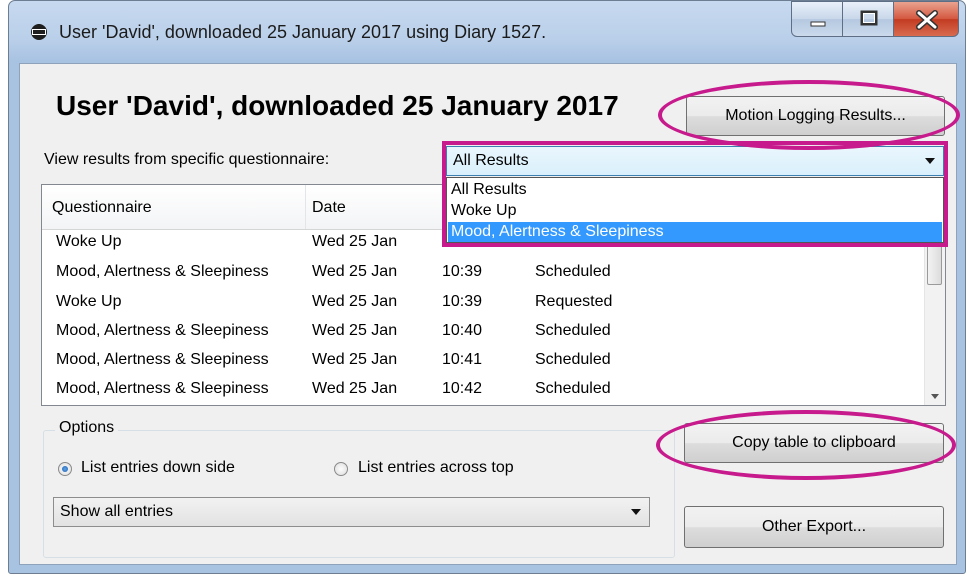 This screenshot has height=577, width=967. I want to click on show-entries-select-value: Show all entries, so click(116, 511).